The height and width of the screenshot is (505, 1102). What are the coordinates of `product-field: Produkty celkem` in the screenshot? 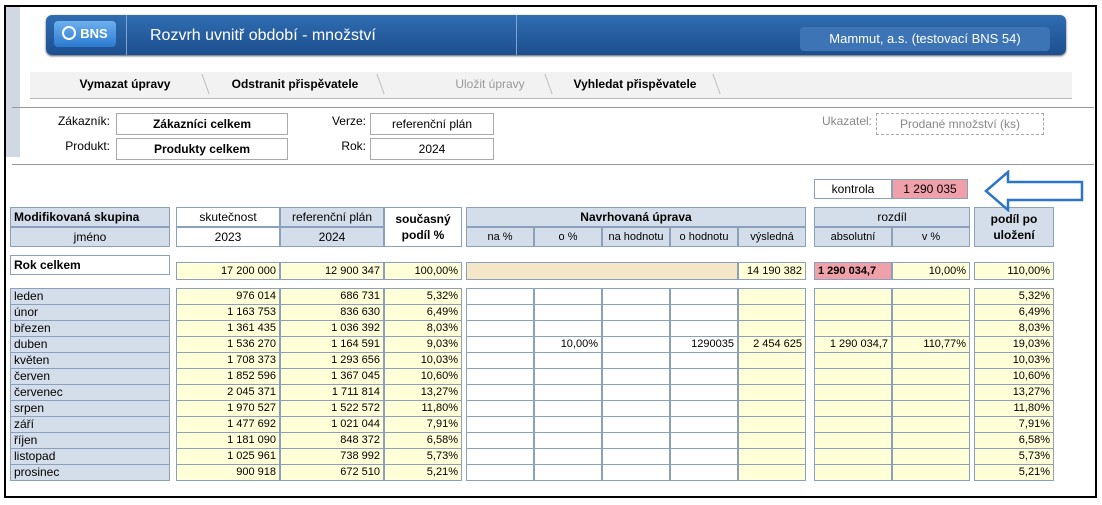 It's located at (202, 149).